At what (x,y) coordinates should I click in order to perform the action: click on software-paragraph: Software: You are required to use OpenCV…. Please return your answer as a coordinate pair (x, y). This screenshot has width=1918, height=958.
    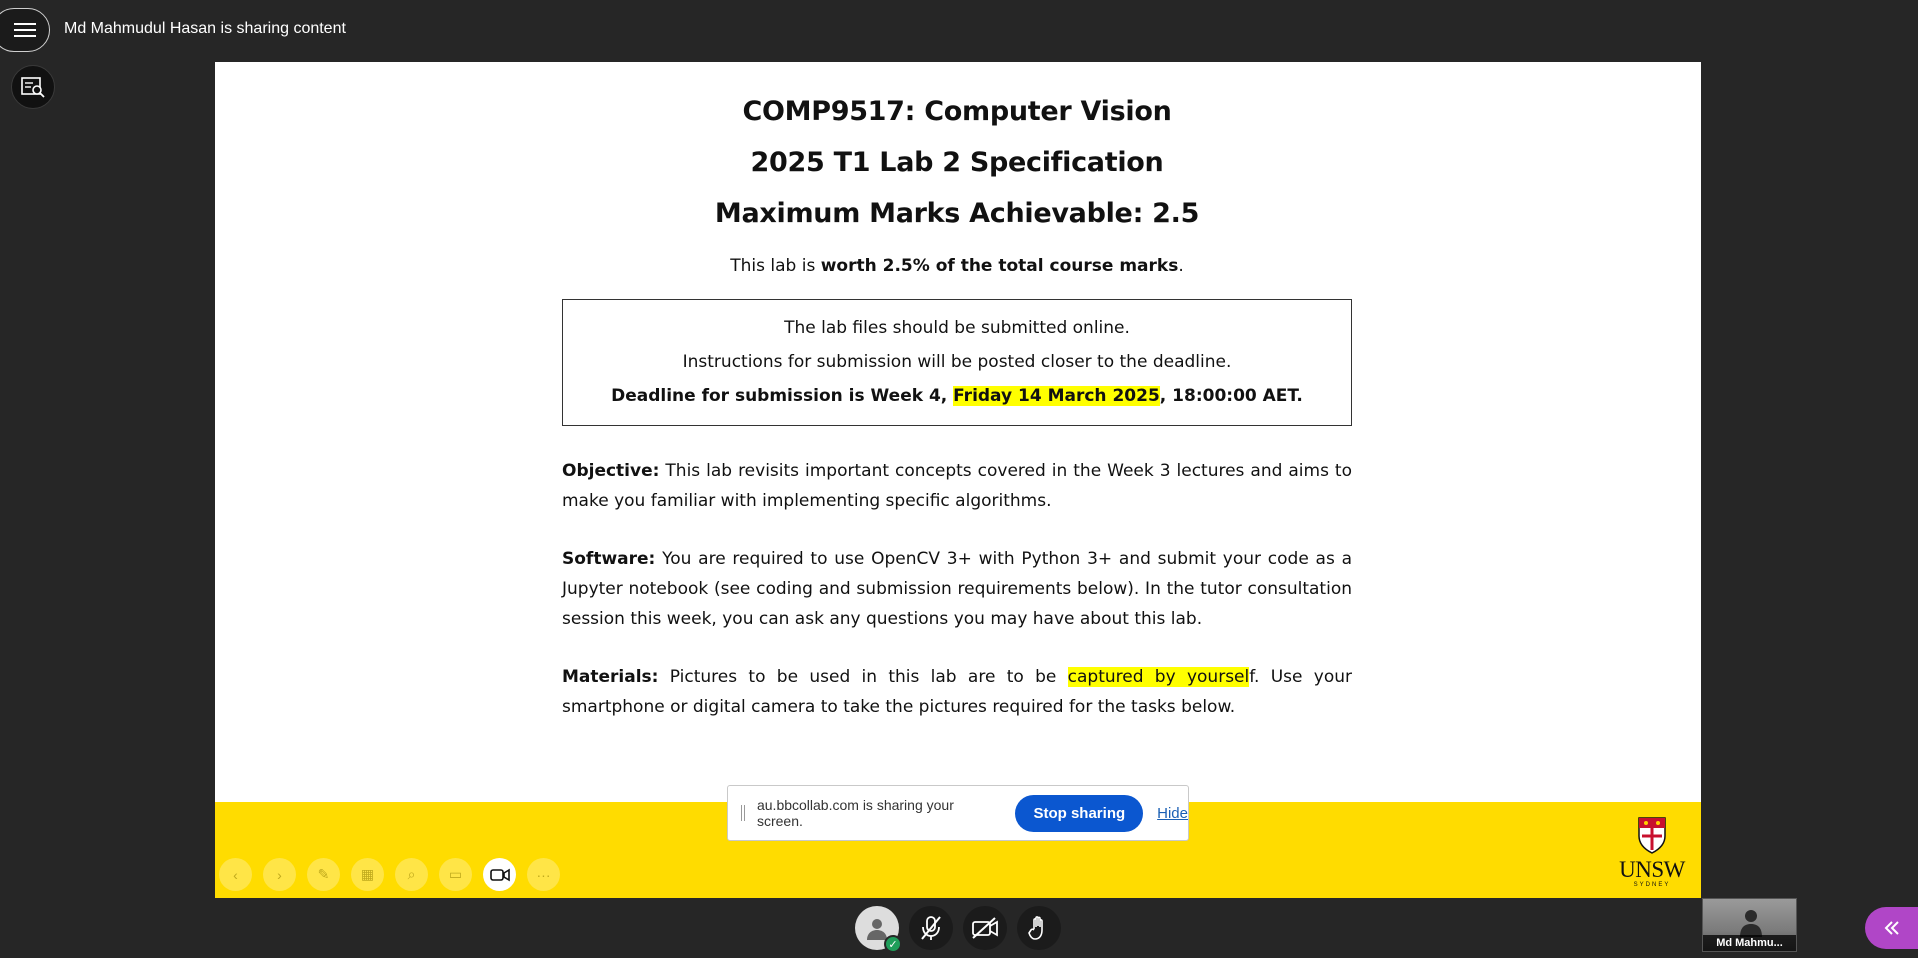
    Looking at the image, I should click on (957, 589).